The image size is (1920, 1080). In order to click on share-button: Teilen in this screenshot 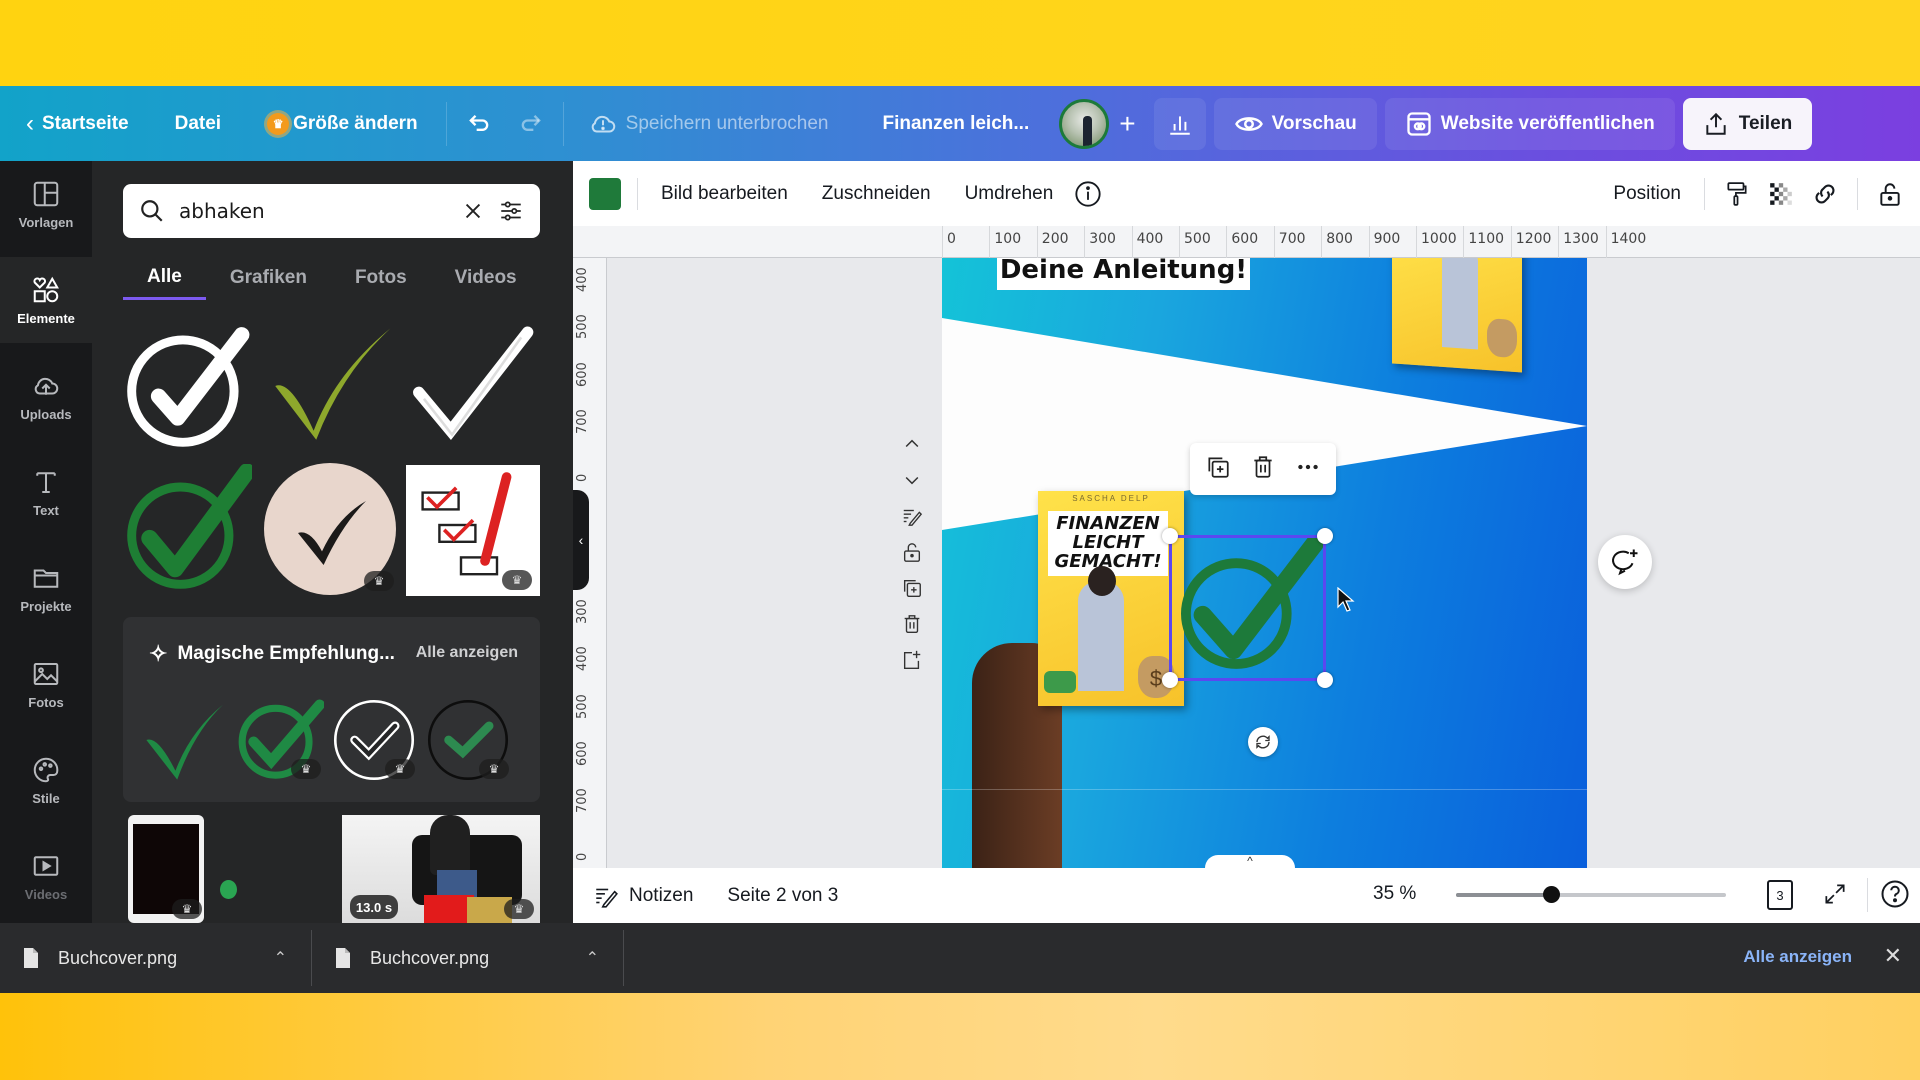, I will do `click(1747, 123)`.